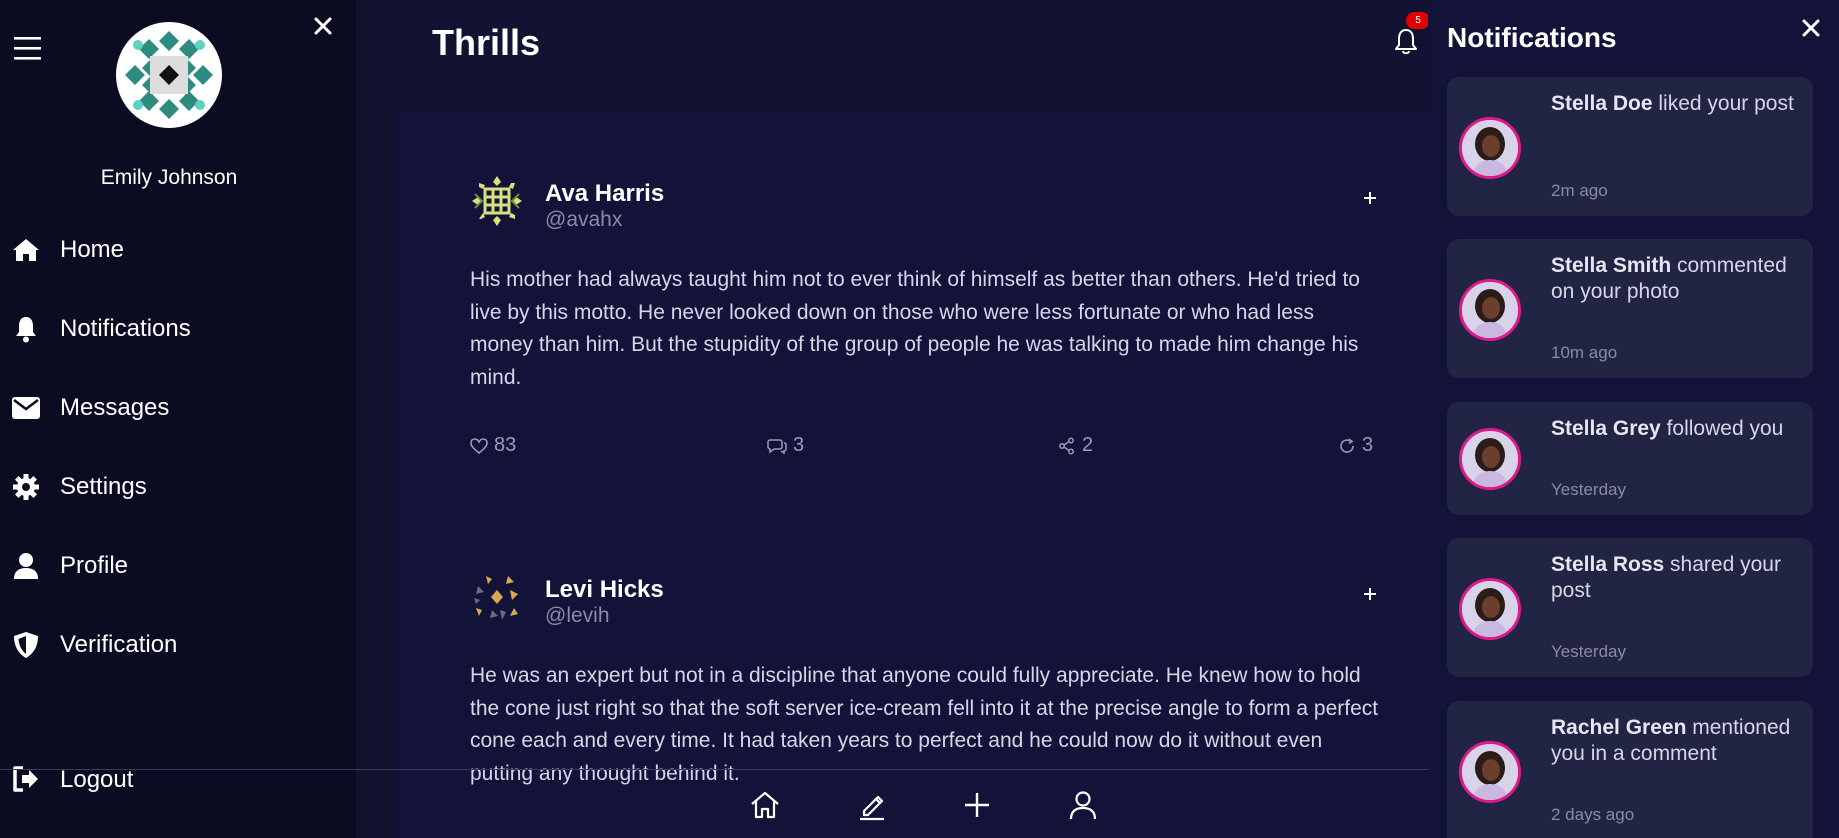  What do you see at coordinates (1088, 445) in the screenshot?
I see `share-count: 2` at bounding box center [1088, 445].